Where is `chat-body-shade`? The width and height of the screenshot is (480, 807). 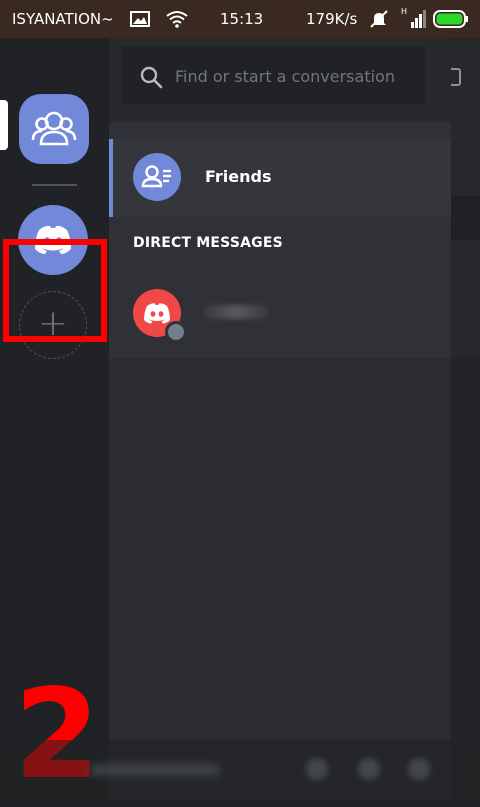
chat-body-shade is located at coordinates (465, 579).